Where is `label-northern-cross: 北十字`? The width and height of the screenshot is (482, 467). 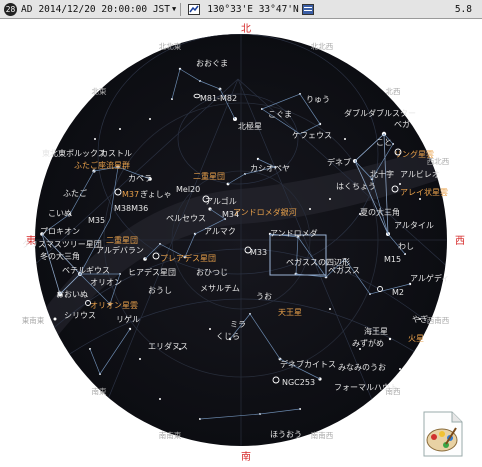 label-northern-cross: 北十字 is located at coordinates (382, 174).